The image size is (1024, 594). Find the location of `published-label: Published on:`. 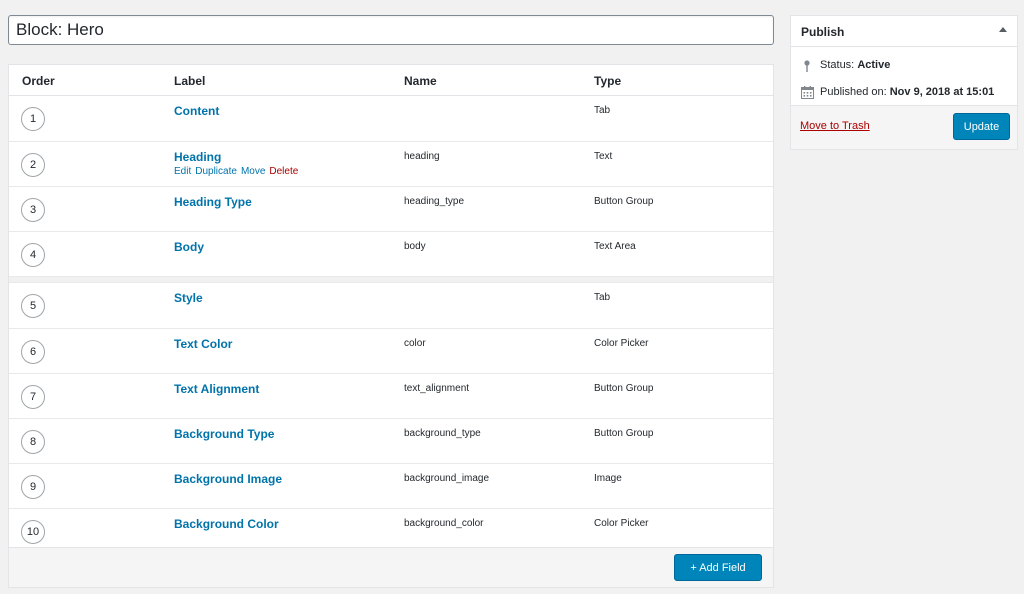

published-label: Published on: is located at coordinates (853, 92).